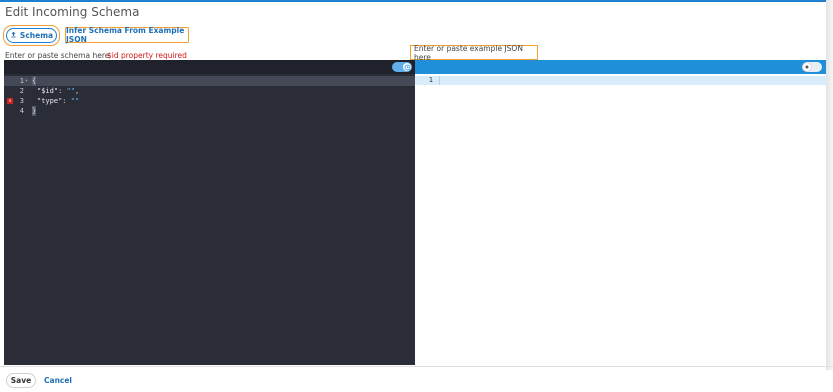  I want to click on code-key: "$id", so click(48, 91).